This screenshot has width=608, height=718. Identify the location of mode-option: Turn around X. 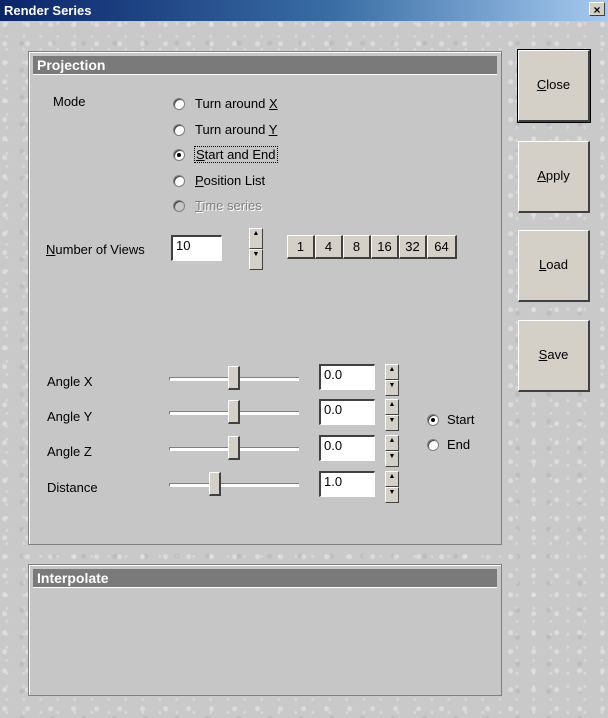
(243, 105).